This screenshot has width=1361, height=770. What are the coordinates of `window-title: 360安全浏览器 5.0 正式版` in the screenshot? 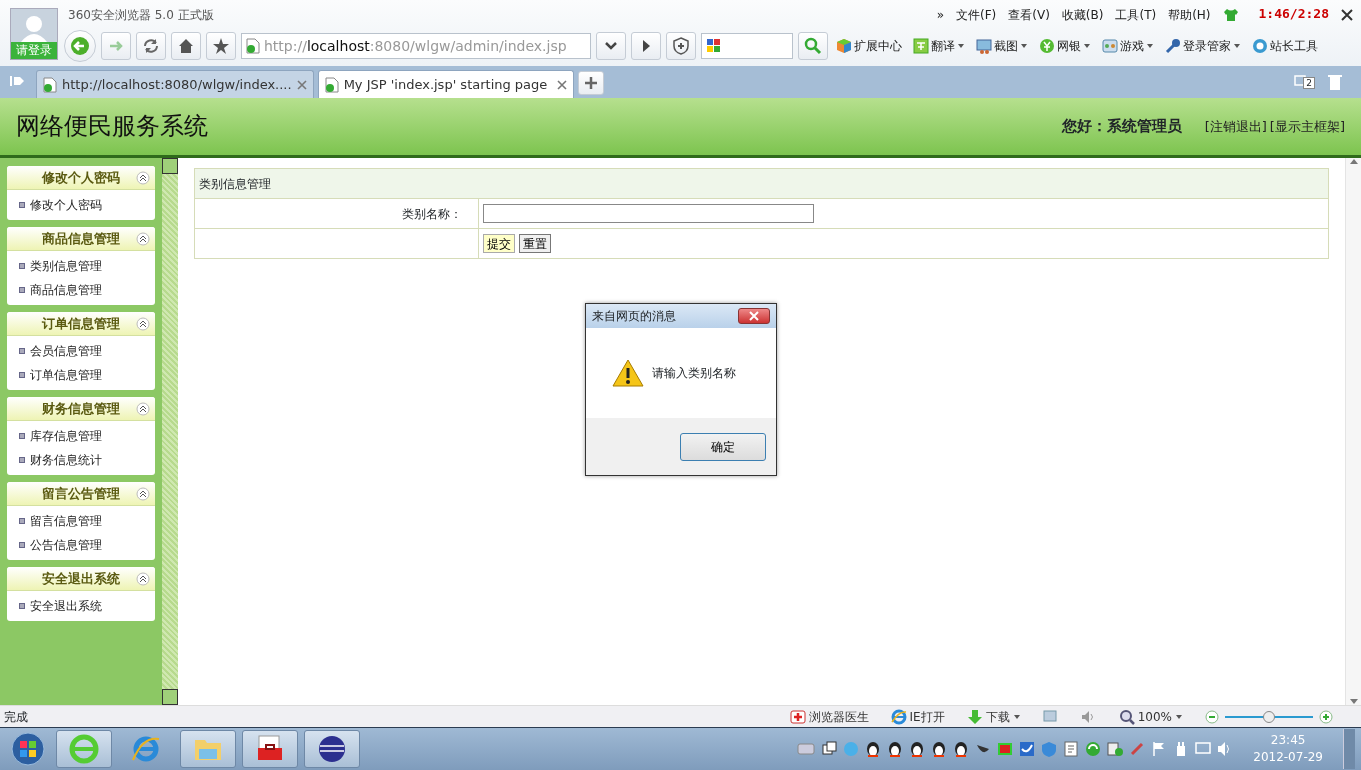 It's located at (141, 15).